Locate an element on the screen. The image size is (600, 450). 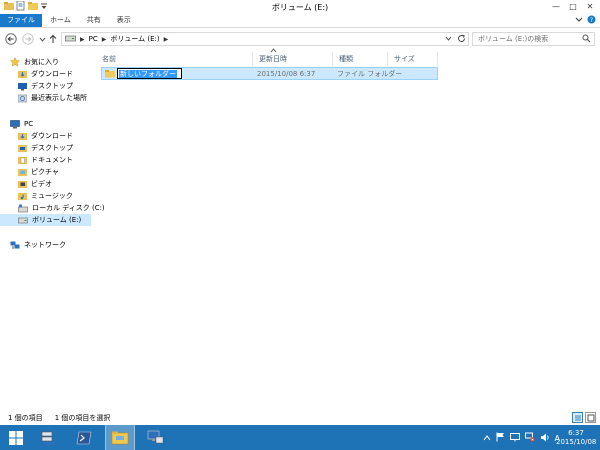
nav-pc-downloads: ダウンロード is located at coordinates (45, 136).